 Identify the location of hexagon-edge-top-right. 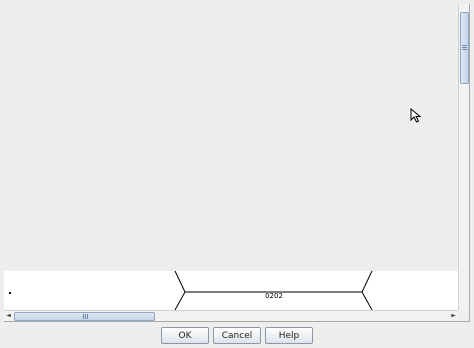
(367, 281).